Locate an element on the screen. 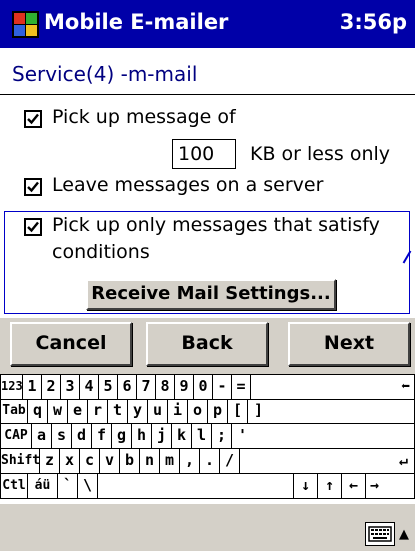  pickup-size-input: 100 is located at coordinates (204, 154).